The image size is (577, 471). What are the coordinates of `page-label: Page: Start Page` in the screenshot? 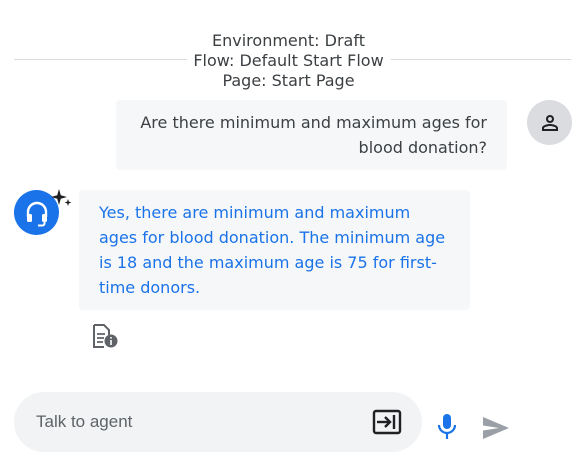 It's located at (288, 80).